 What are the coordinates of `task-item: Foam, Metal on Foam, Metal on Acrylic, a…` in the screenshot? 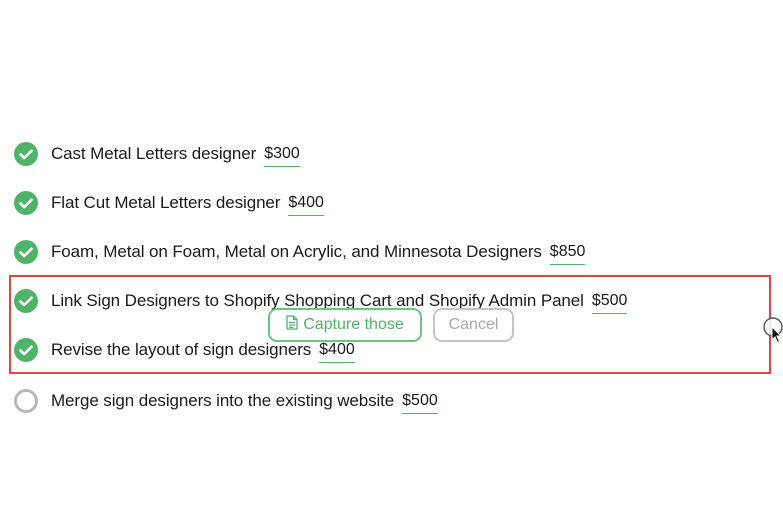 It's located at (300, 252).